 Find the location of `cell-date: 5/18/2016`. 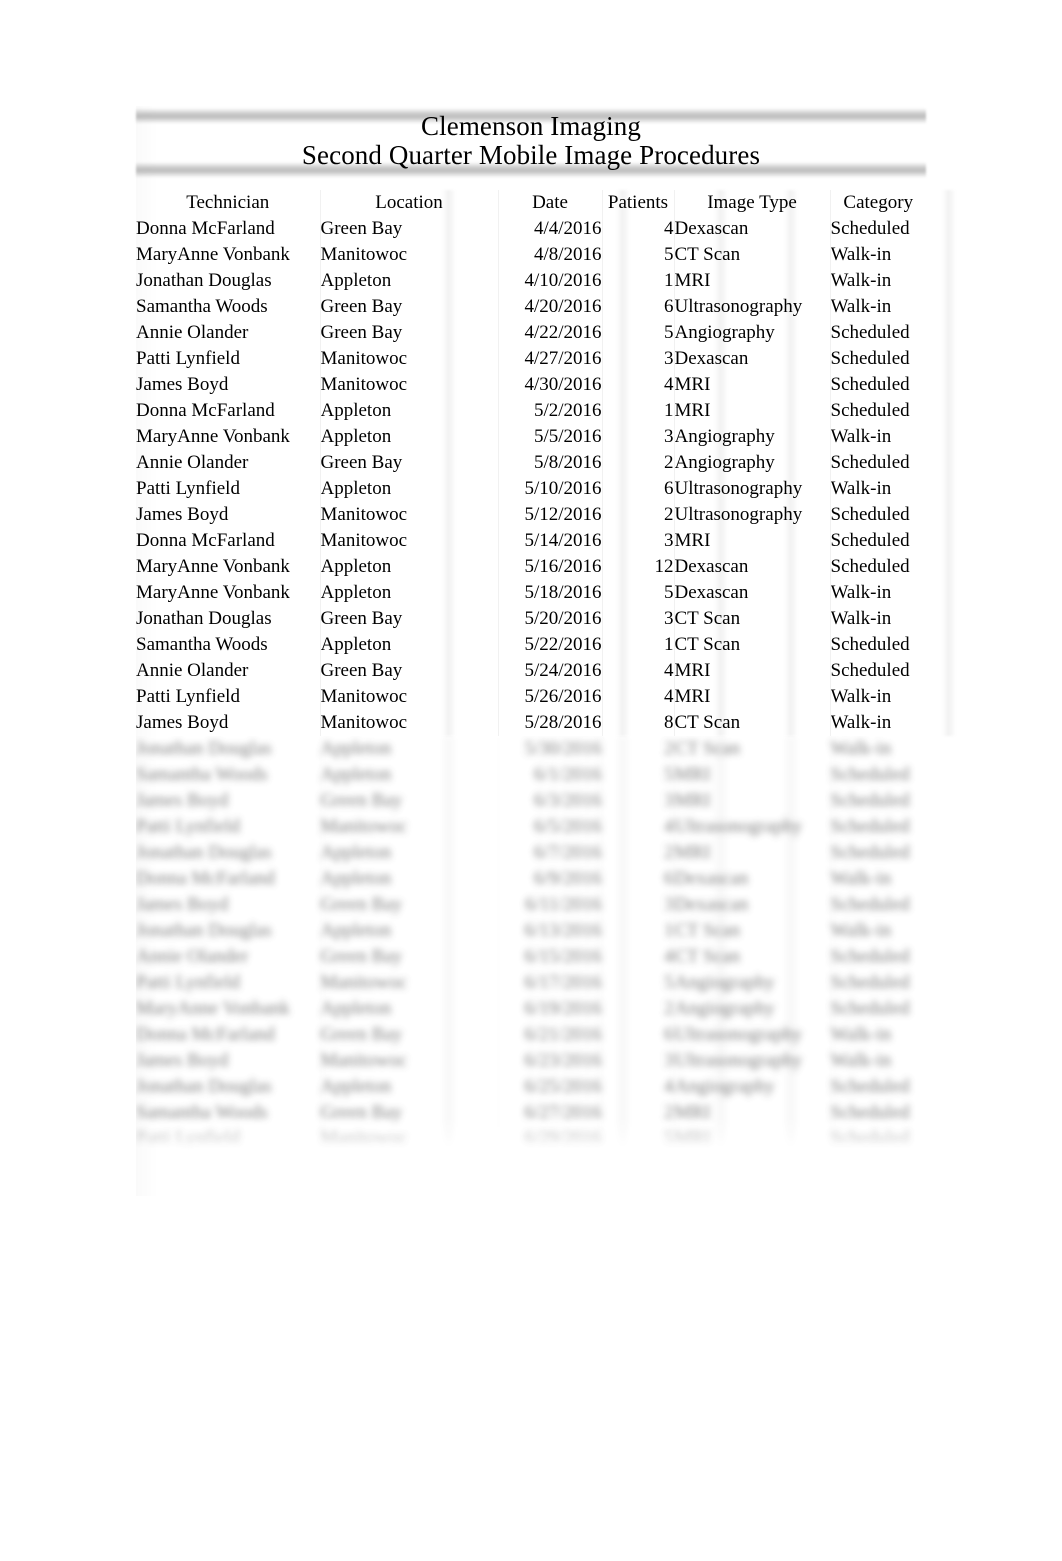

cell-date: 5/18/2016 is located at coordinates (549, 593).